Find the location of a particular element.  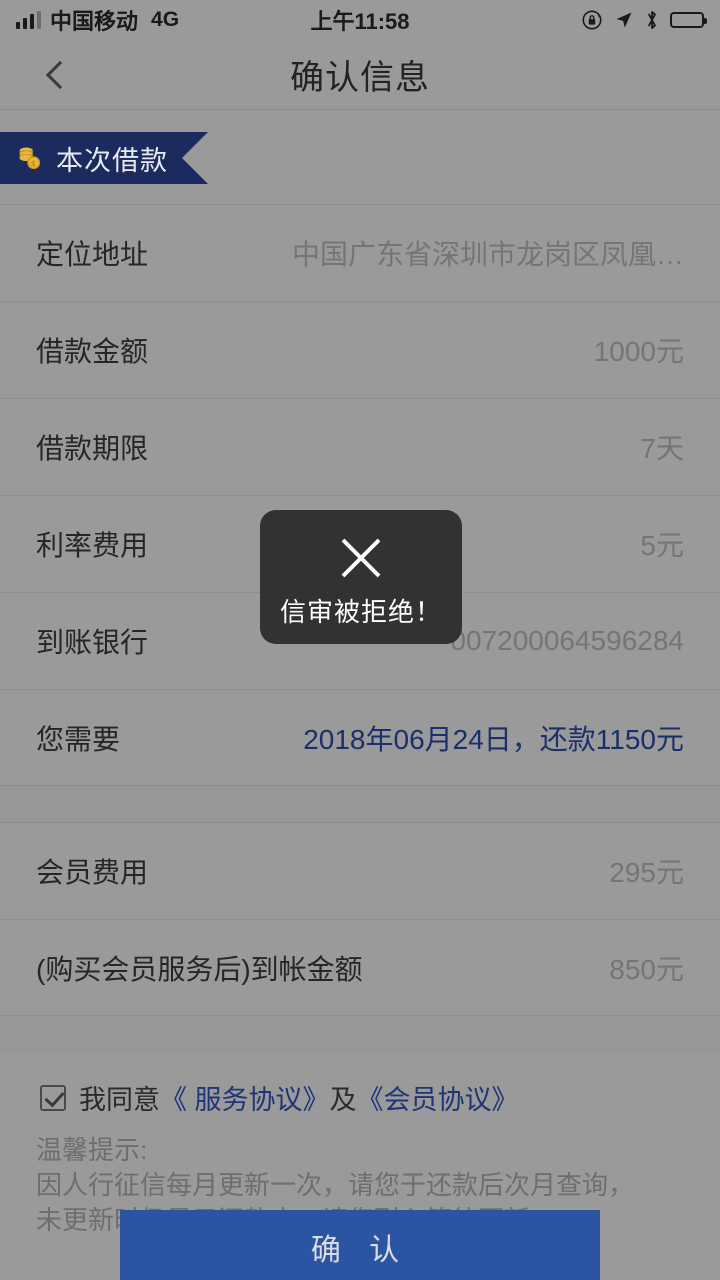

agreement-conjunction: 及 is located at coordinates (343, 1100).